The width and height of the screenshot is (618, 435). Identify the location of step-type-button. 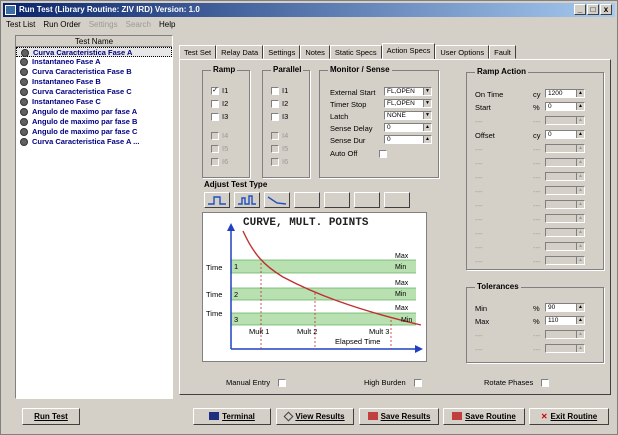
(217, 200).